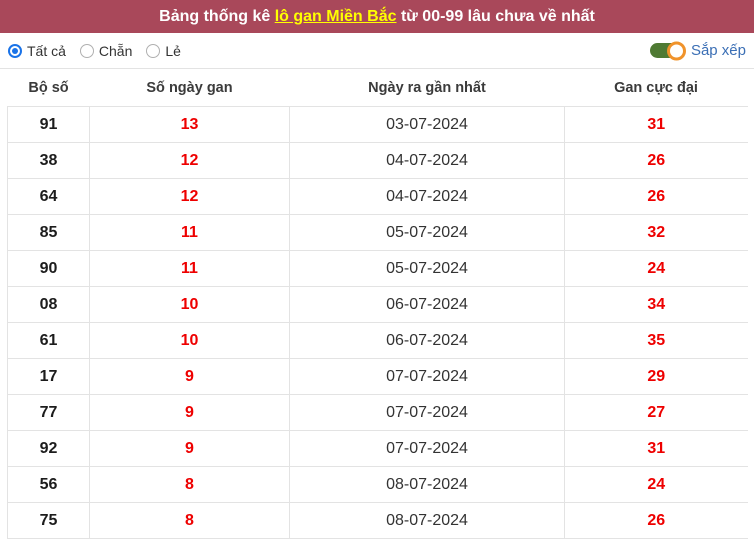 Image resolution: width=754 pixels, height=539 pixels. Describe the element at coordinates (189, 88) in the screenshot. I see `column-header-so-ngay-gan: Số ngày gan` at that location.